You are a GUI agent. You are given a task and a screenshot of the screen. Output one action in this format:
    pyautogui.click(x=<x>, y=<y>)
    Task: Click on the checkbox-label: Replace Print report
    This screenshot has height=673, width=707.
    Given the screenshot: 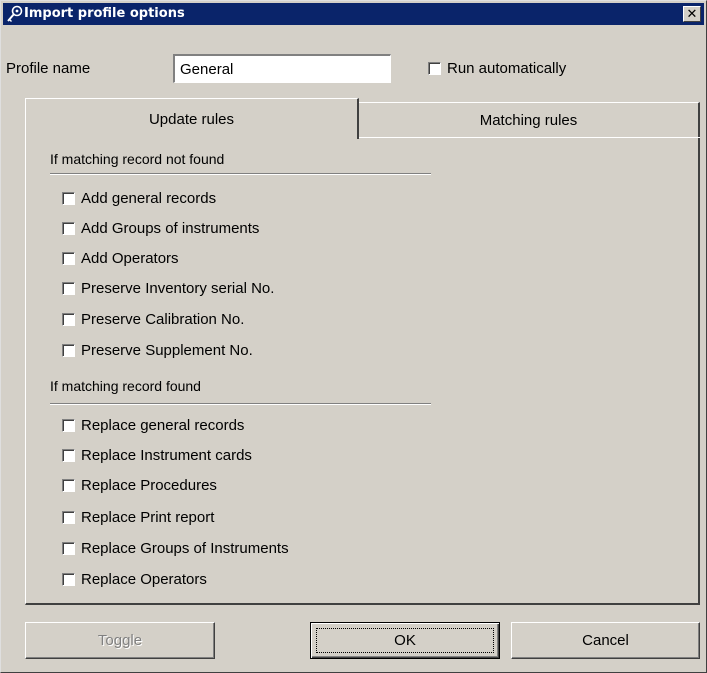 What is the action you would take?
    pyautogui.click(x=148, y=517)
    